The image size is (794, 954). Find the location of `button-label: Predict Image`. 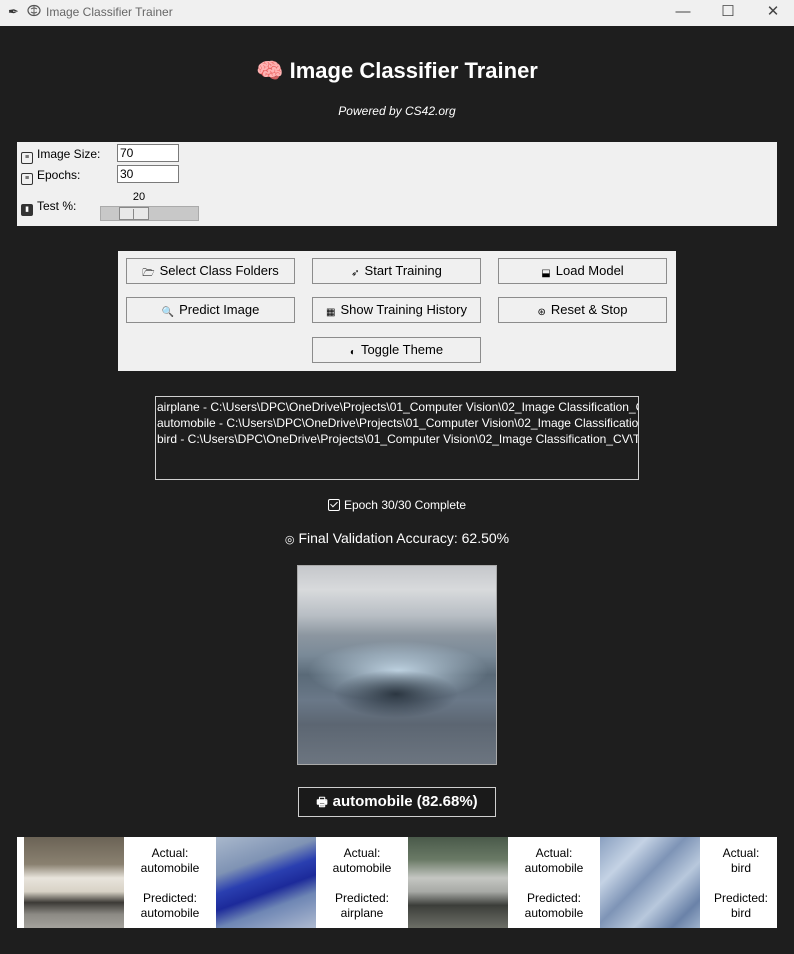

button-label: Predict Image is located at coordinates (219, 309).